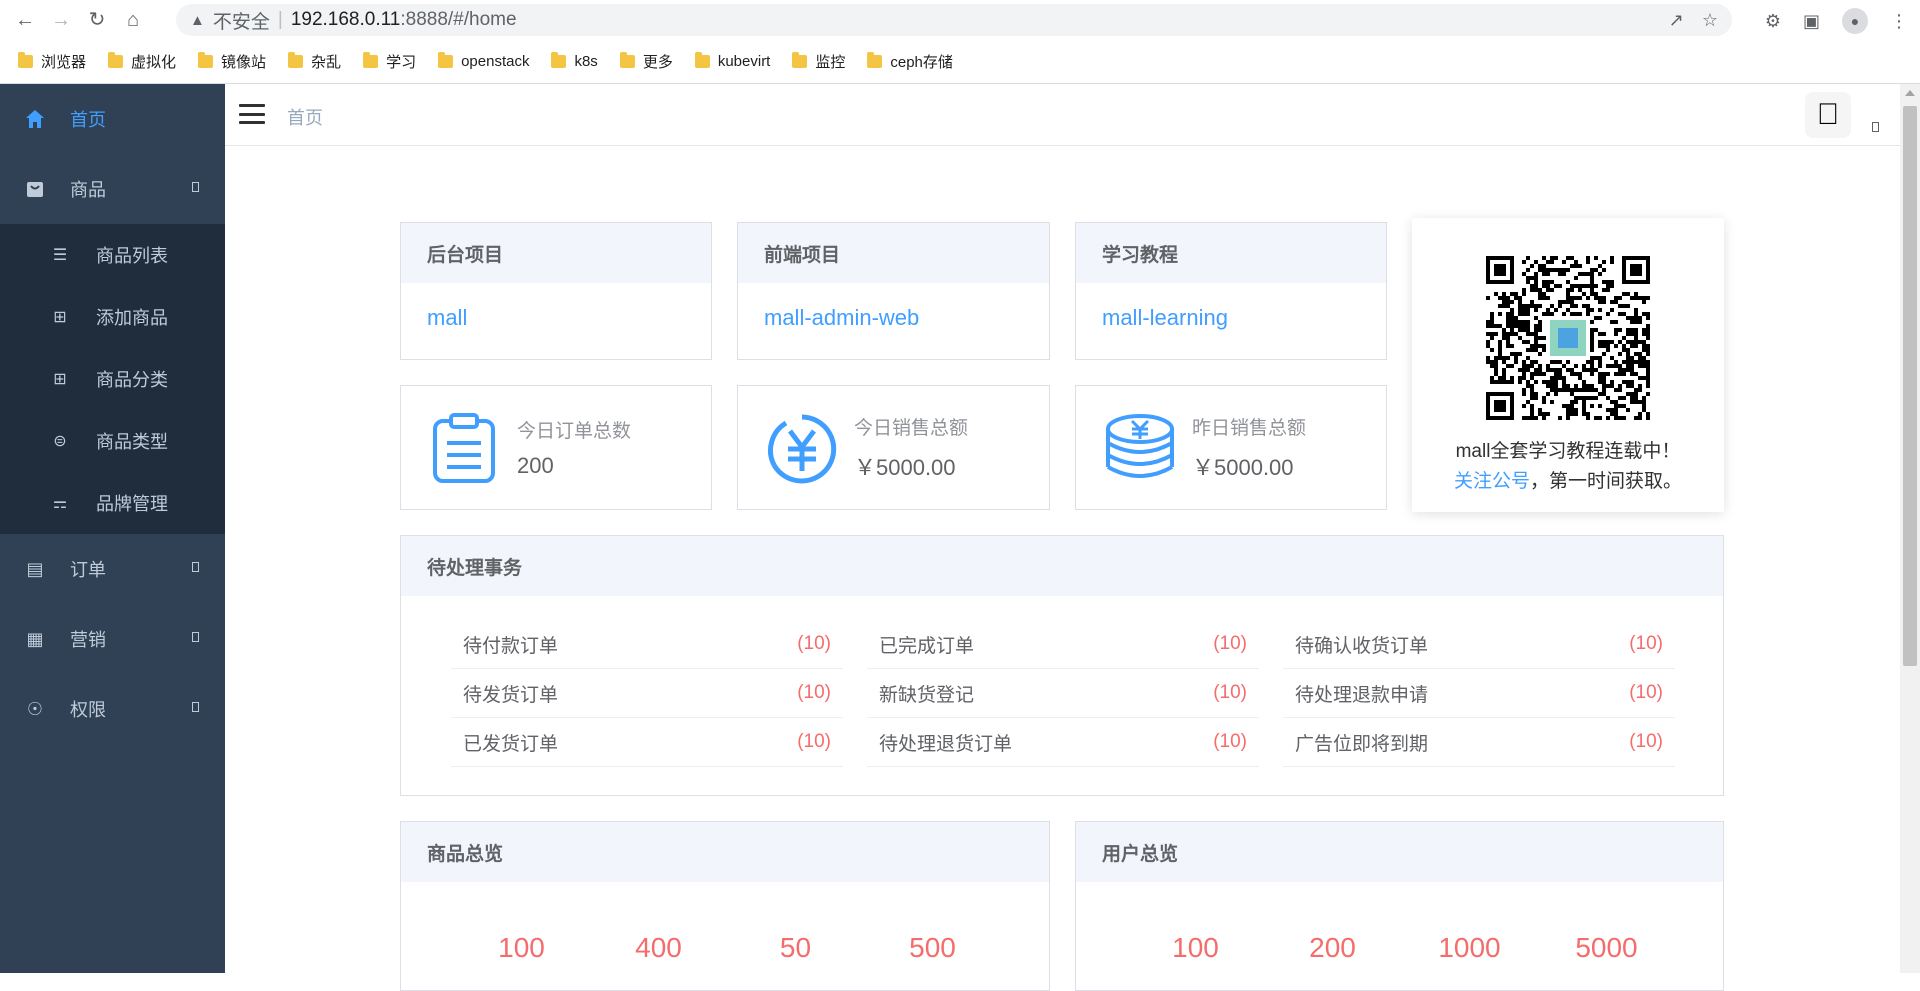 This screenshot has height=991, width=1920. Describe the element at coordinates (647, 742) in the screenshot. I see `todo-item: 已发货订单 (10)` at that location.